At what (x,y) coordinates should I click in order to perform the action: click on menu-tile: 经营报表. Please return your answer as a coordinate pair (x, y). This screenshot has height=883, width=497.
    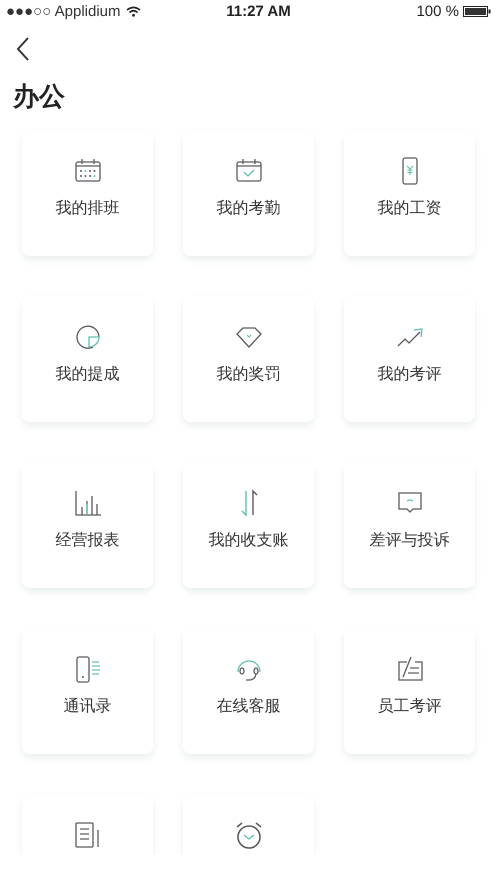
    Looking at the image, I should click on (87, 525).